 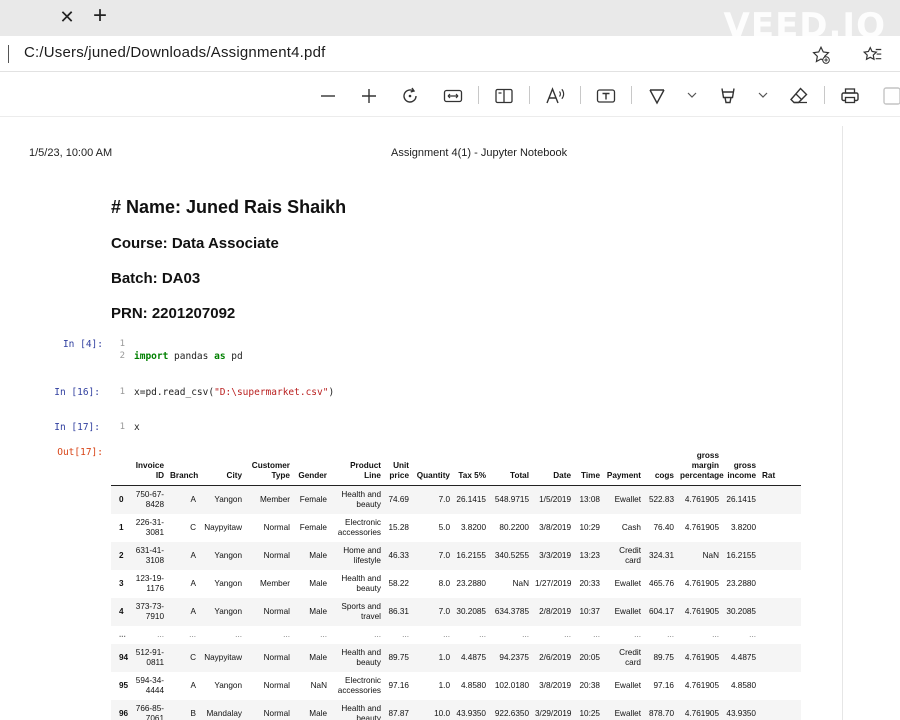 What do you see at coordinates (555, 685) in the screenshot?
I see `table-cell: 3/8/2019` at bounding box center [555, 685].